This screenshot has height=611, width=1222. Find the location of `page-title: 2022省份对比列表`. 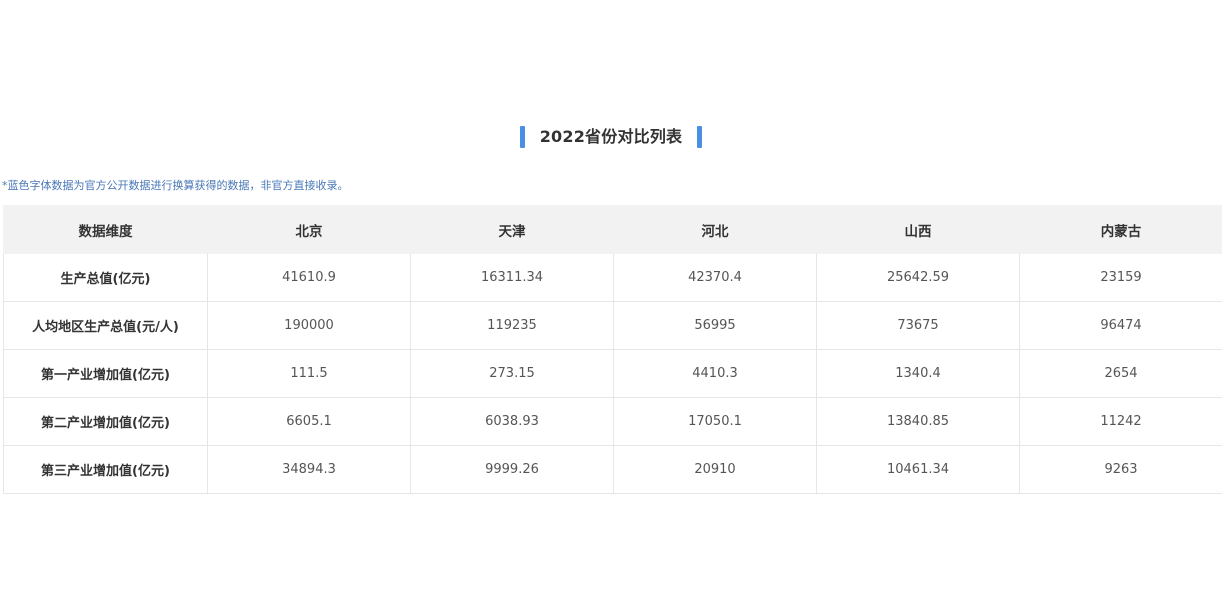

page-title: 2022省份对比列表 is located at coordinates (611, 136).